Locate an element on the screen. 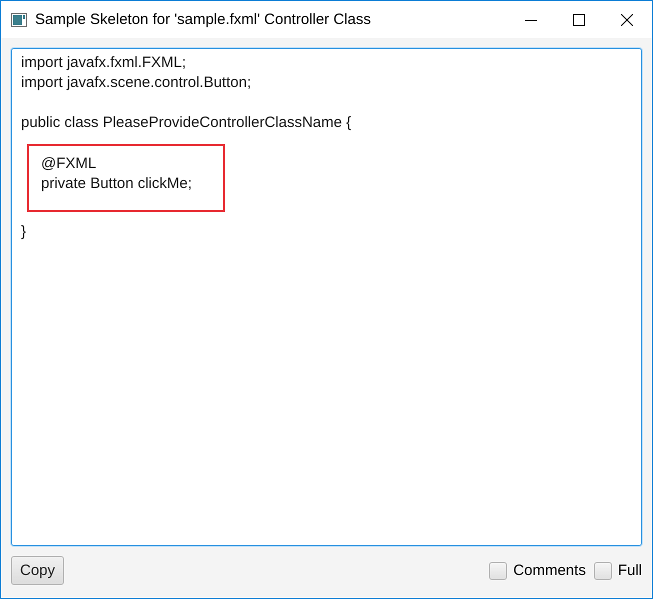 The height and width of the screenshot is (599, 653). checkbox-label: Comments is located at coordinates (549, 570).